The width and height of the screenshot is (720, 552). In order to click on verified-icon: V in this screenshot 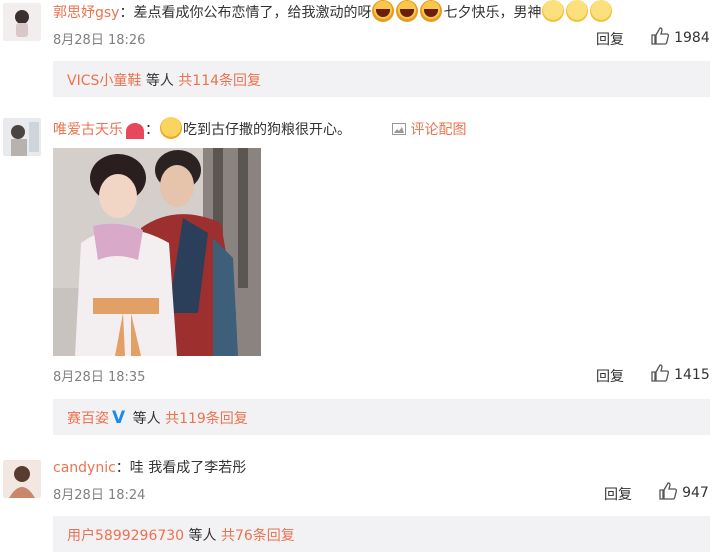, I will do `click(119, 418)`.